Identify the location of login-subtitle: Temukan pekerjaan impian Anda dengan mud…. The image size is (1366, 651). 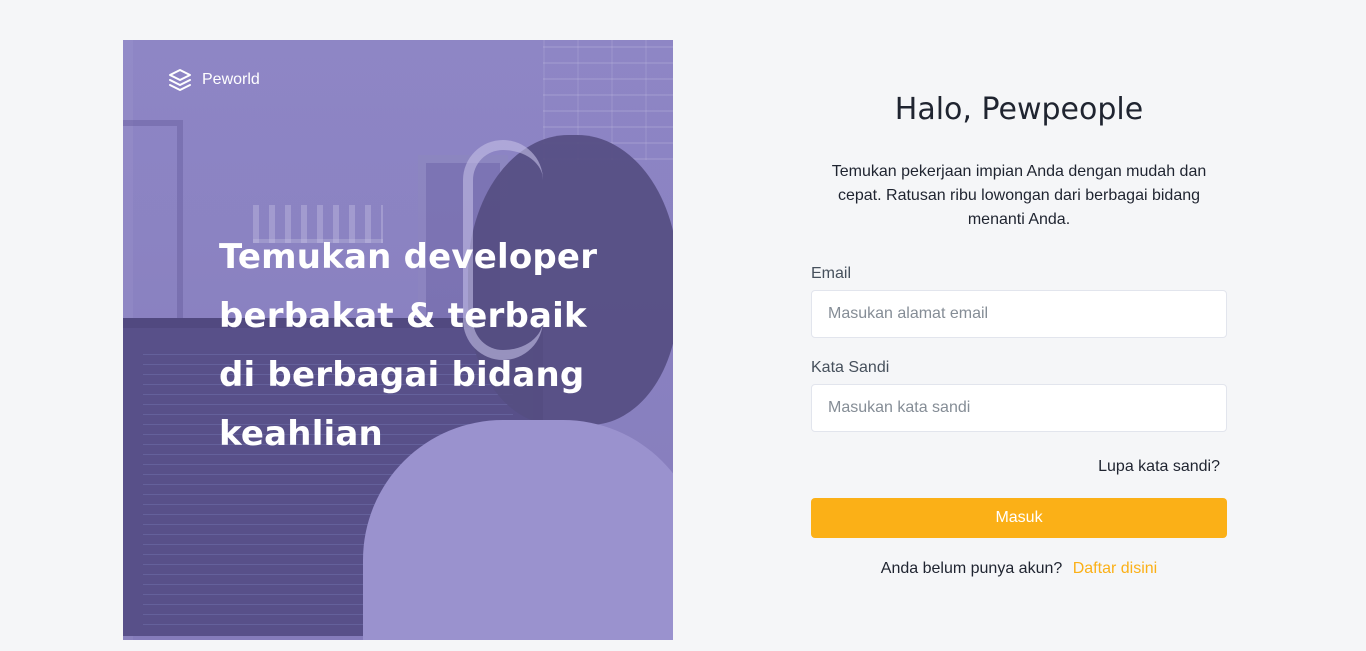
(1019, 195).